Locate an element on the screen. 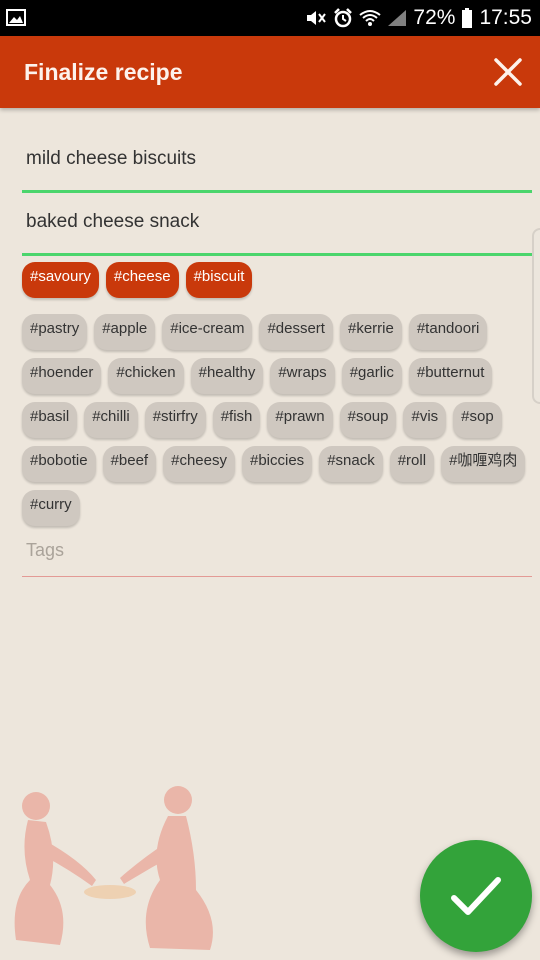  tag-chip: #soup is located at coordinates (368, 420).